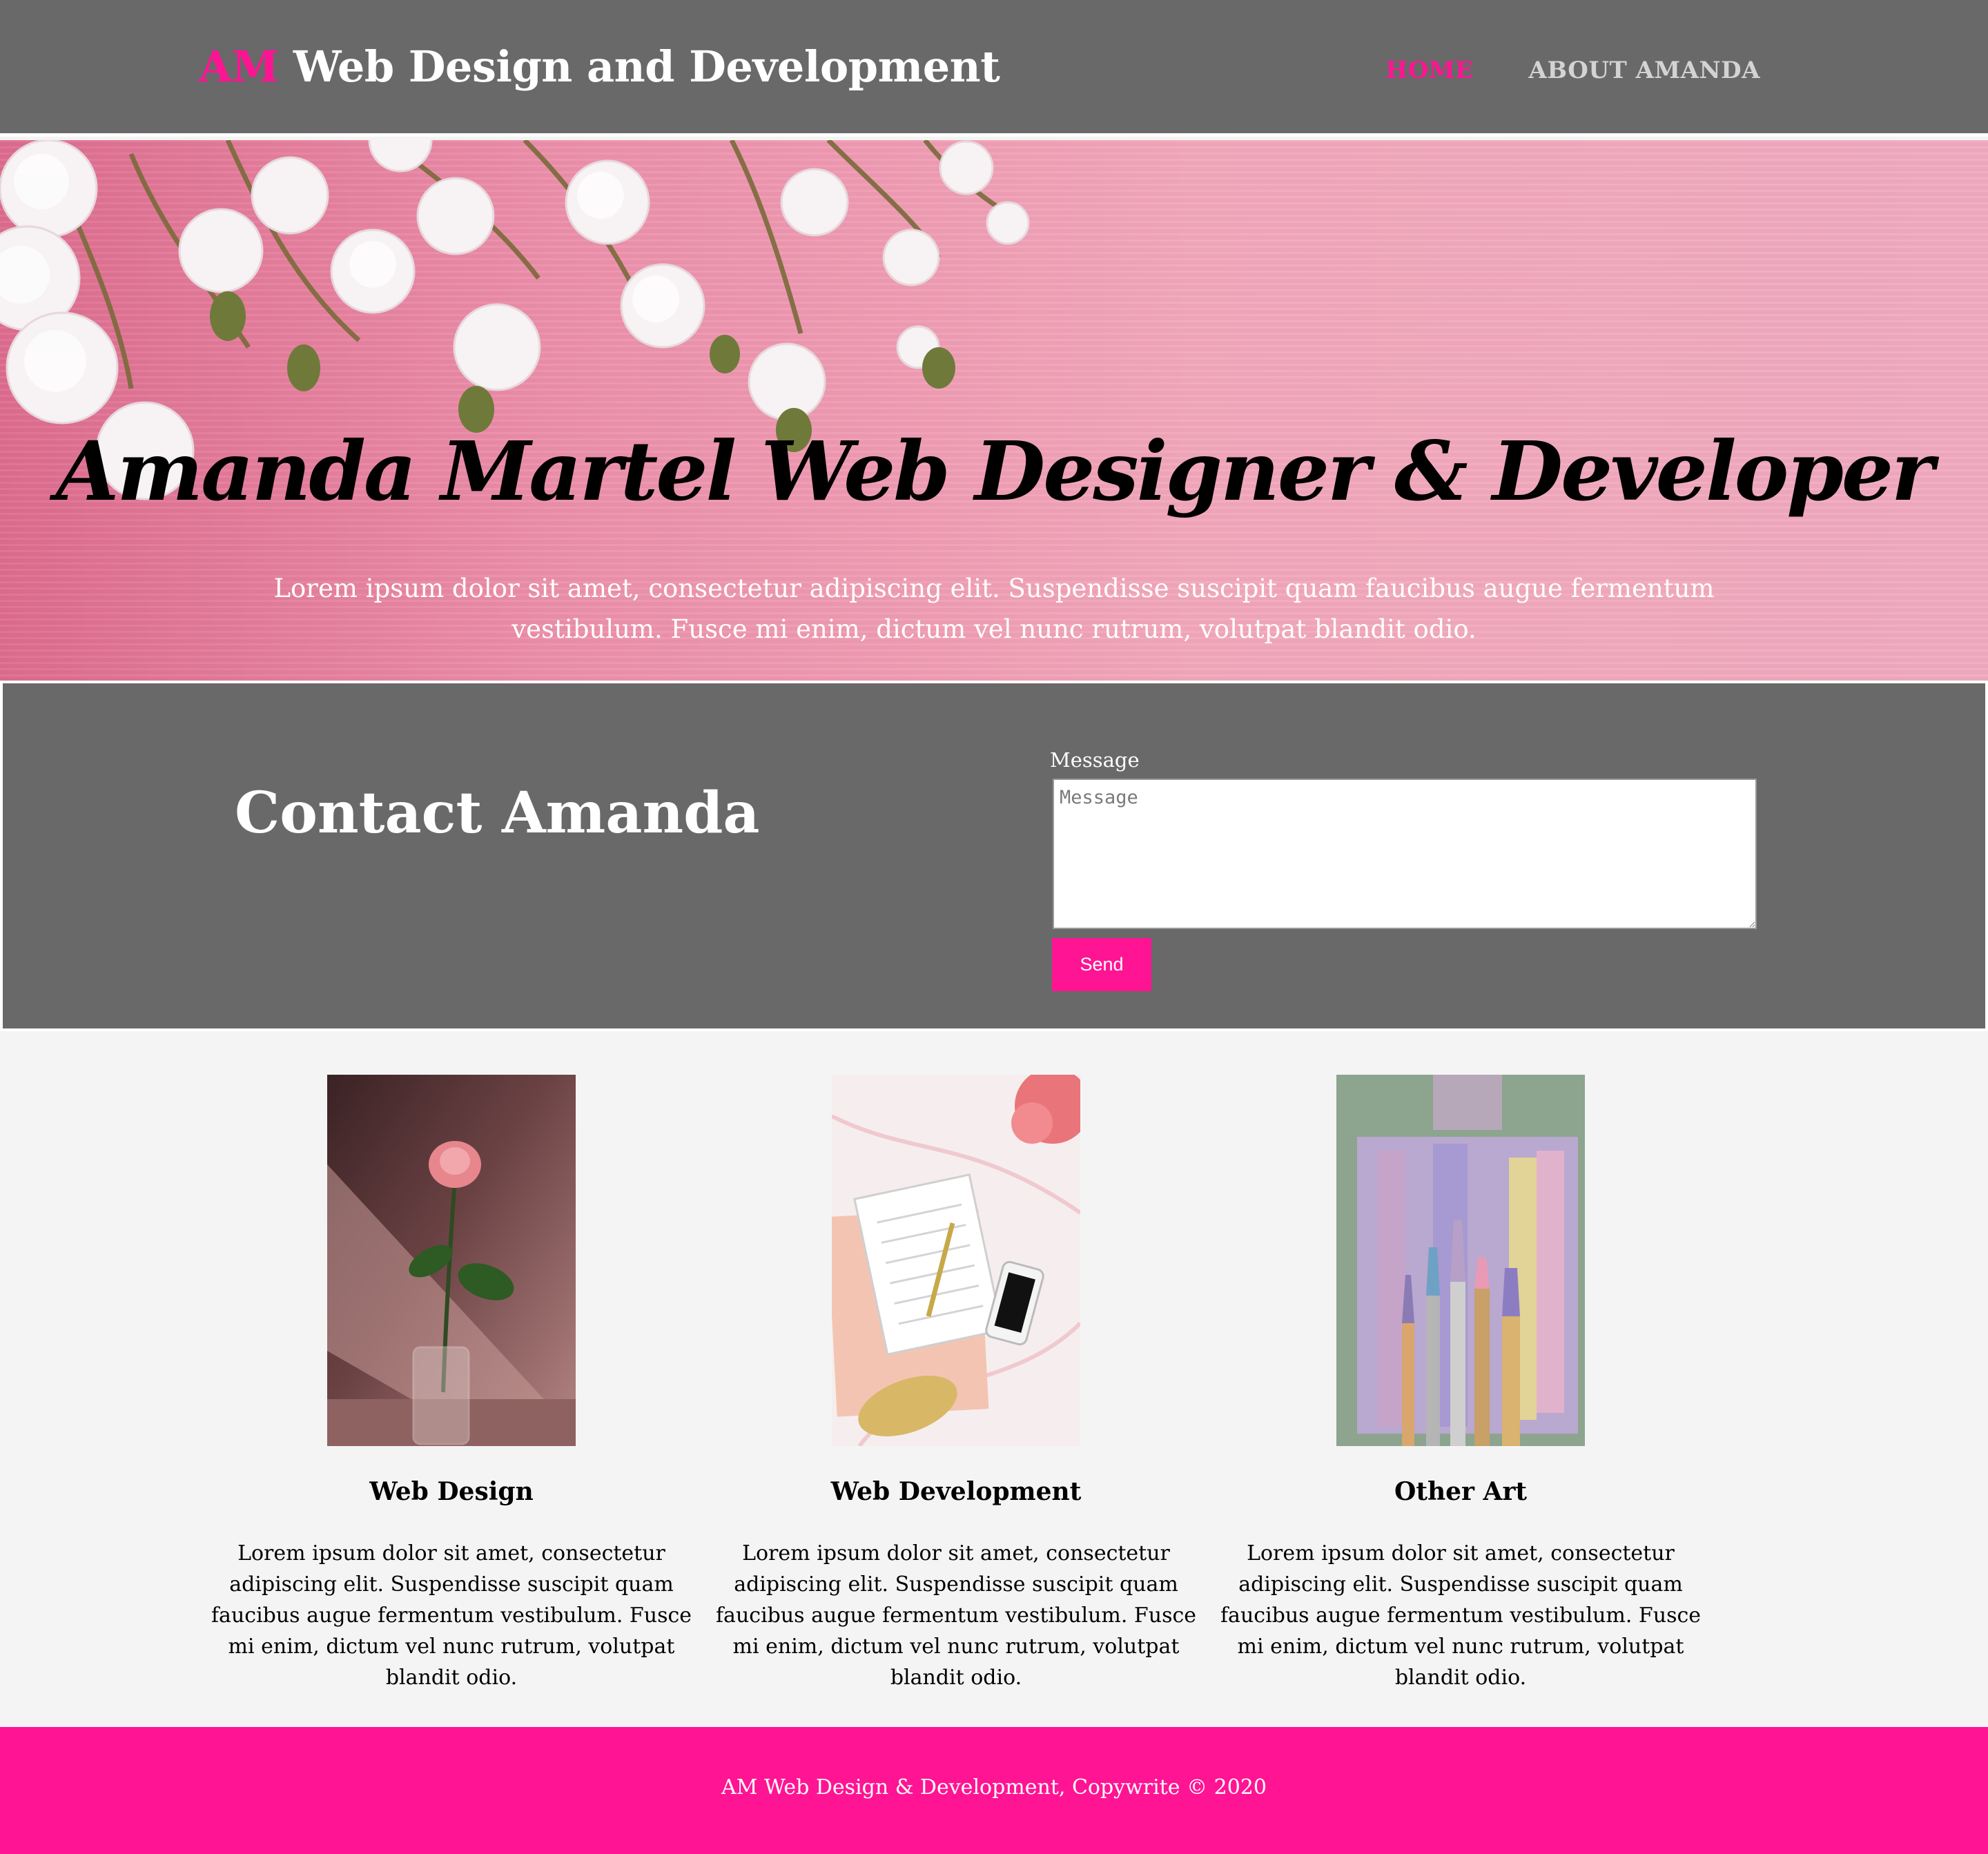 This screenshot has width=1988, height=1854. Describe the element at coordinates (639, 66) in the screenshot. I see `brand-name: Web Design and Development` at that location.